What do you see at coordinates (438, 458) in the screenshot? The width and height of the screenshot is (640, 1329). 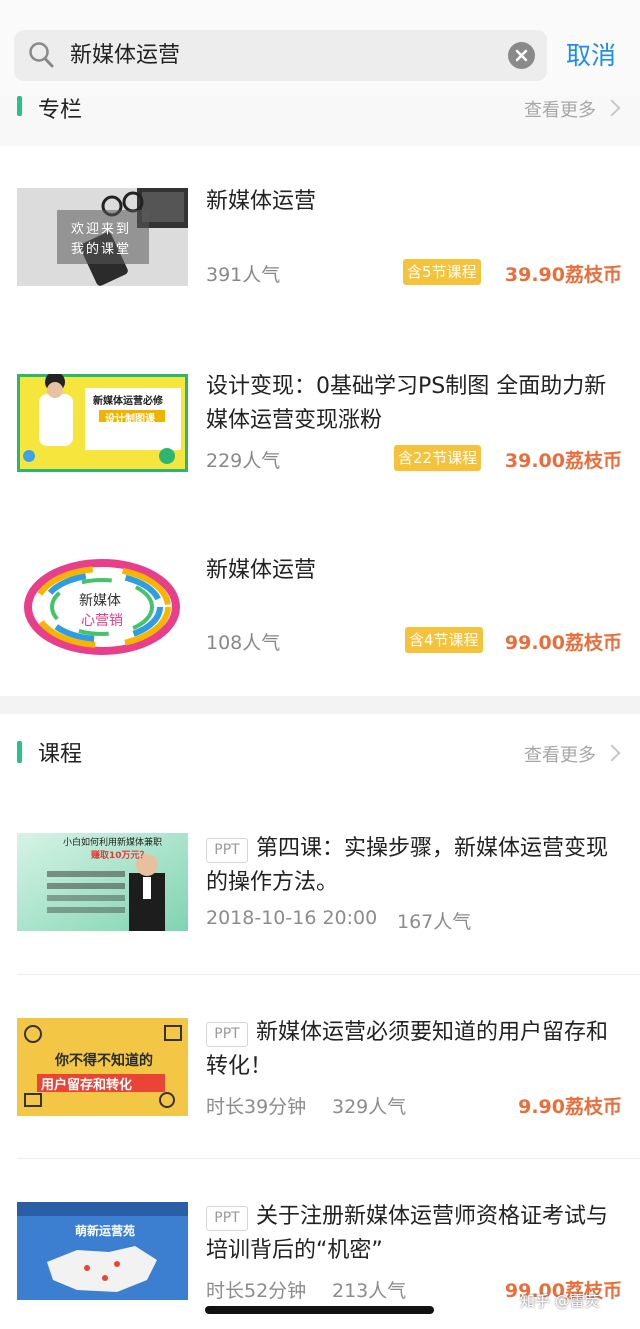 I see `lessons-badge: 含22节课程` at bounding box center [438, 458].